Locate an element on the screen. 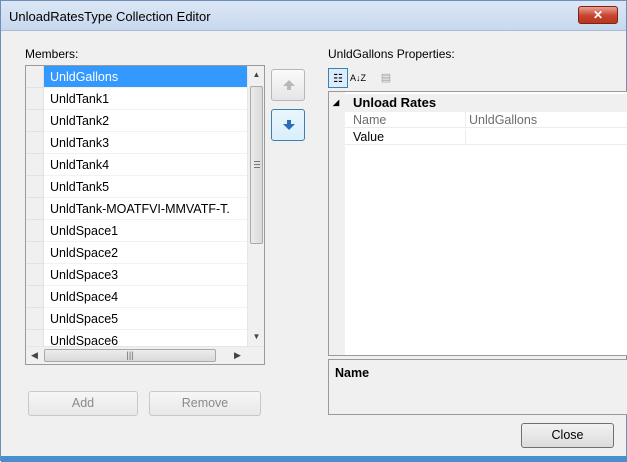  close-window-button: ✕ is located at coordinates (598, 15).